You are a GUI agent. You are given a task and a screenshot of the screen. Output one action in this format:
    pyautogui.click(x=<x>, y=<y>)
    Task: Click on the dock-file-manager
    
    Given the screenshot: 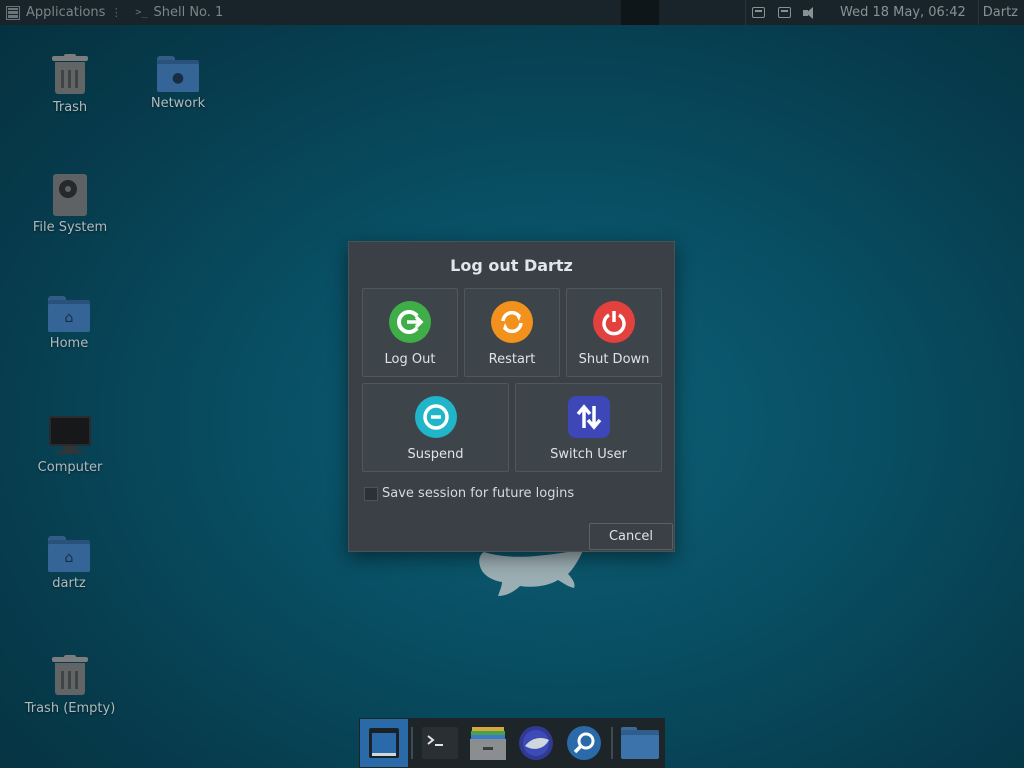 What is the action you would take?
    pyautogui.click(x=488, y=743)
    